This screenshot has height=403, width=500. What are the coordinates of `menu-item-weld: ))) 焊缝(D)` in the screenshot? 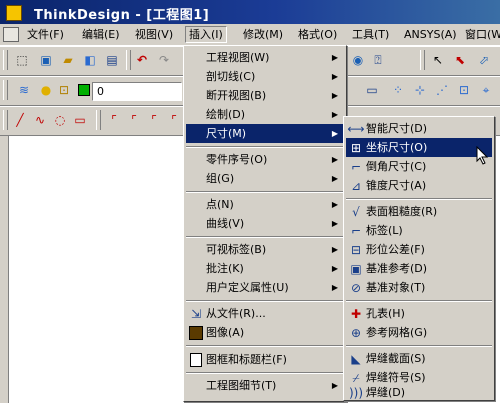 It's located at (419, 392).